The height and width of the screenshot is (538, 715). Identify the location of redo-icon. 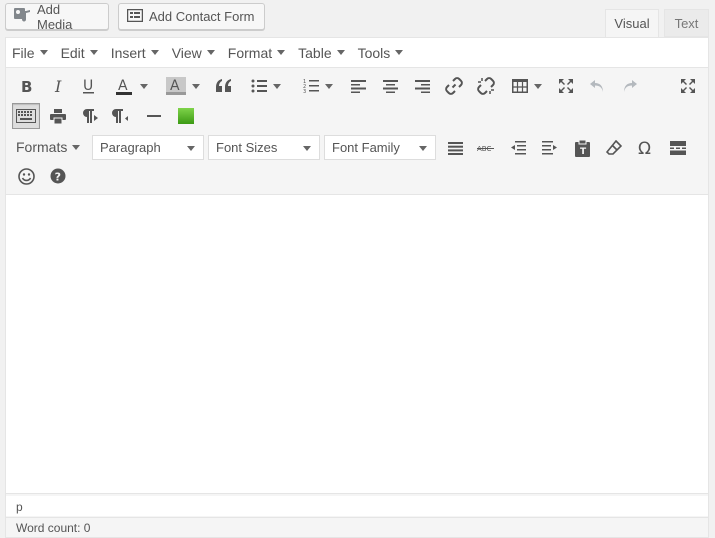
(630, 86).